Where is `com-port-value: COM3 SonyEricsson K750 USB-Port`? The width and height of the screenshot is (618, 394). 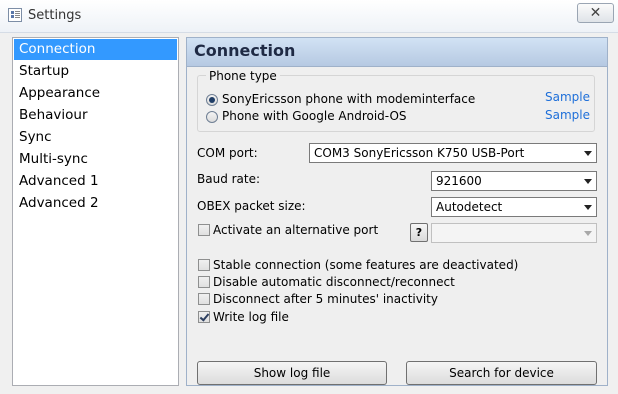 com-port-value: COM3 SonyEricsson K750 USB-Port is located at coordinates (419, 153).